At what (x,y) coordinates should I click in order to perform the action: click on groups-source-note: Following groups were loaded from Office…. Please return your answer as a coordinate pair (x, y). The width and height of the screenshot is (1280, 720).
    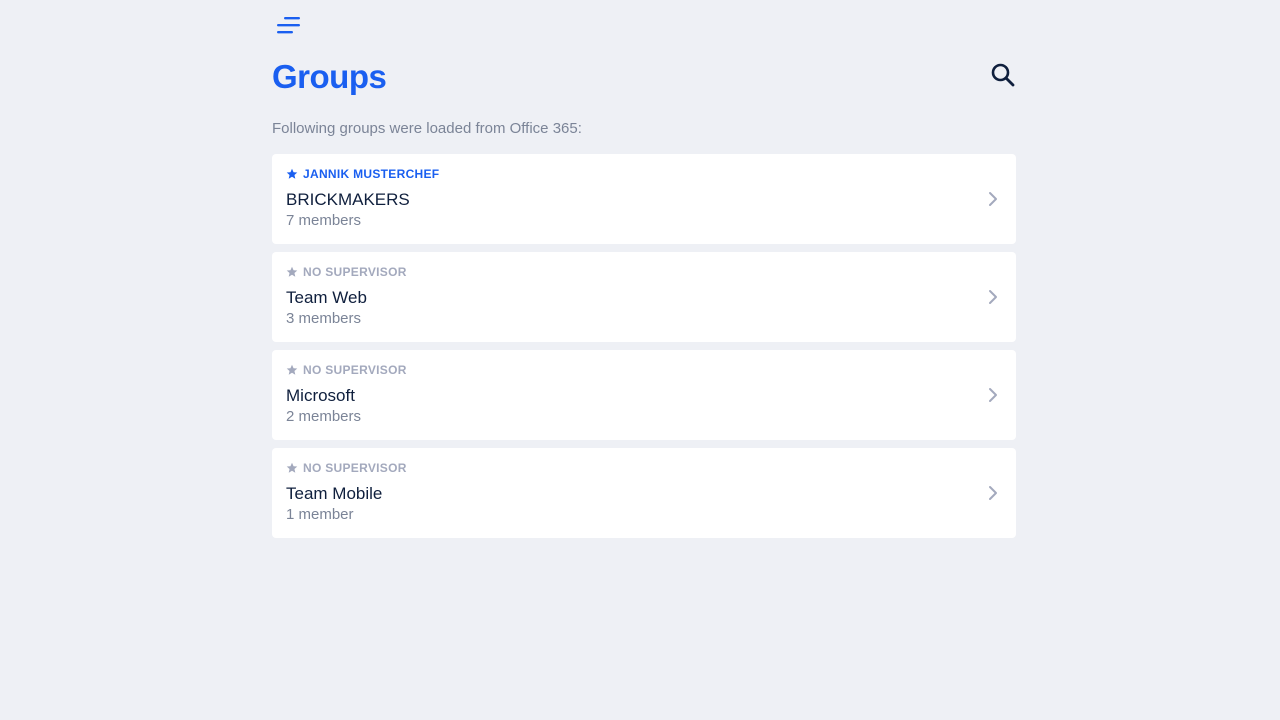
    Looking at the image, I should click on (427, 128).